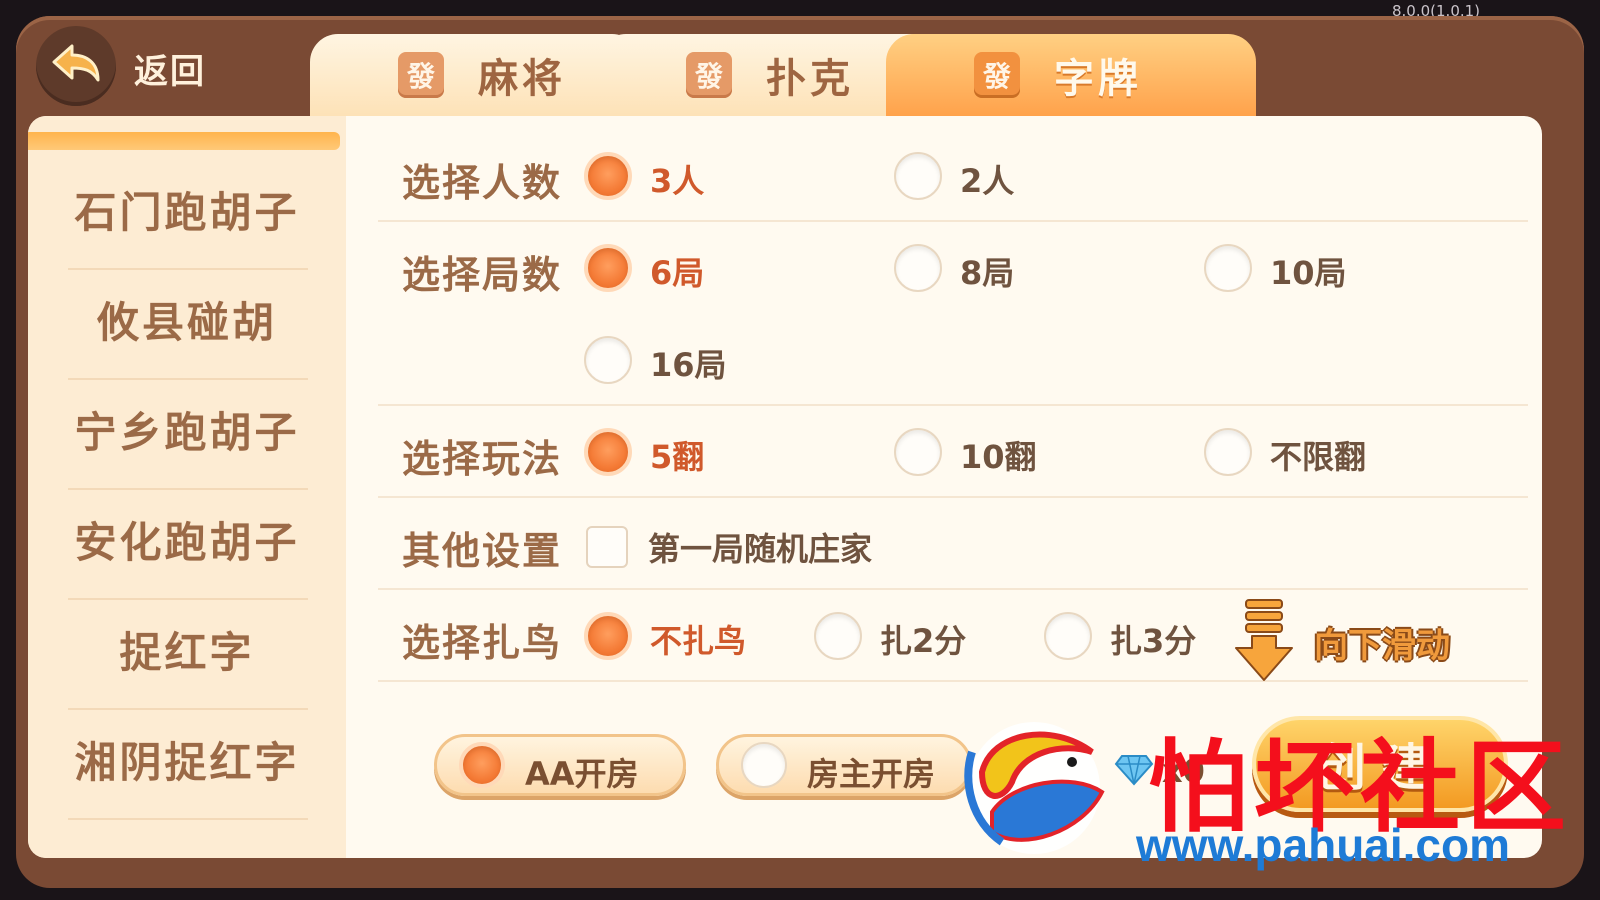 The width and height of the screenshot is (1600, 900). Describe the element at coordinates (998, 455) in the screenshot. I see `mode-option-10: 10翻` at that location.